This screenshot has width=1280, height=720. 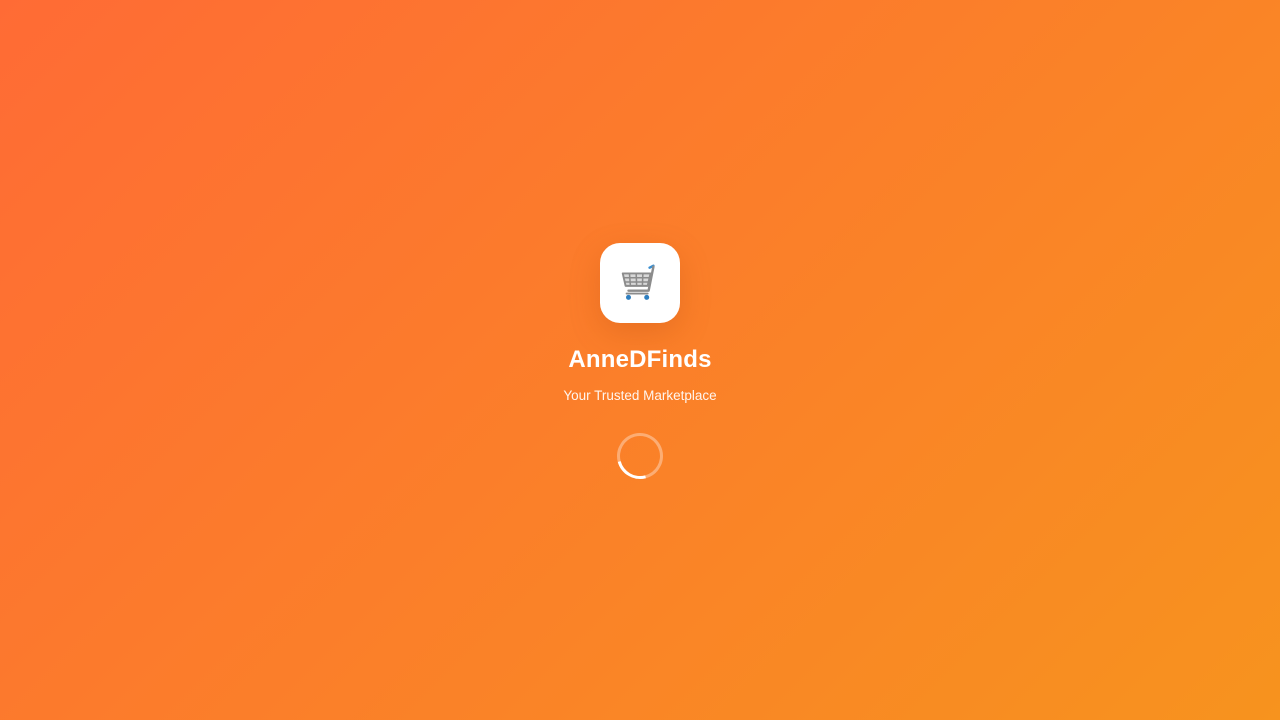 I want to click on app-logo, so click(x=640, y=283).